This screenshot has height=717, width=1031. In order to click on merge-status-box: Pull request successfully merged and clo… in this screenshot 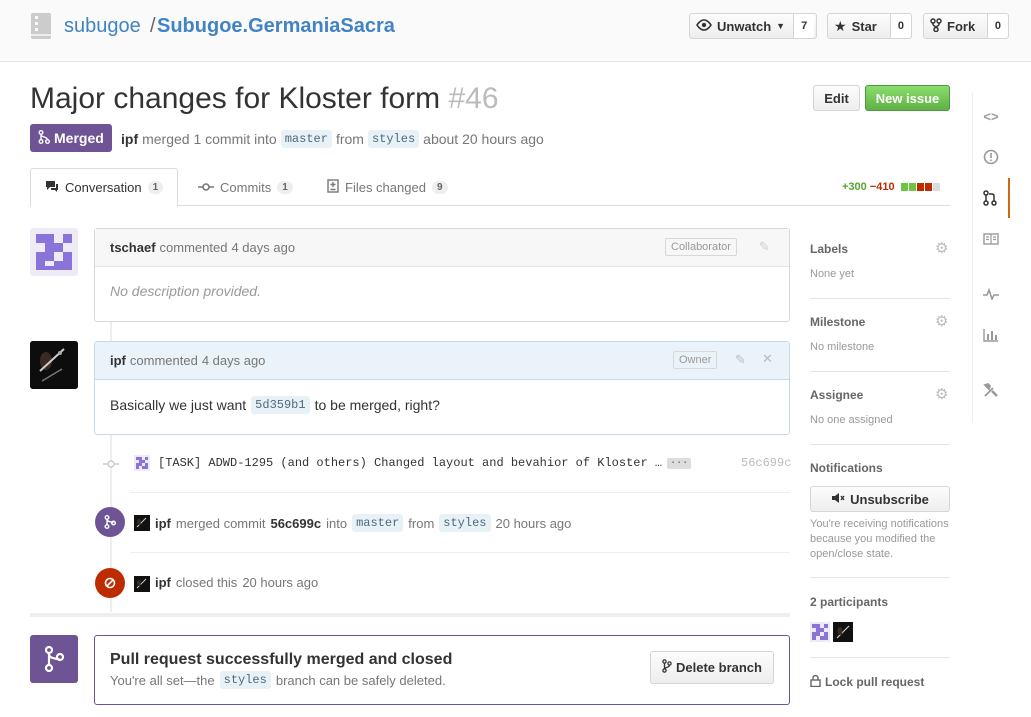, I will do `click(442, 670)`.